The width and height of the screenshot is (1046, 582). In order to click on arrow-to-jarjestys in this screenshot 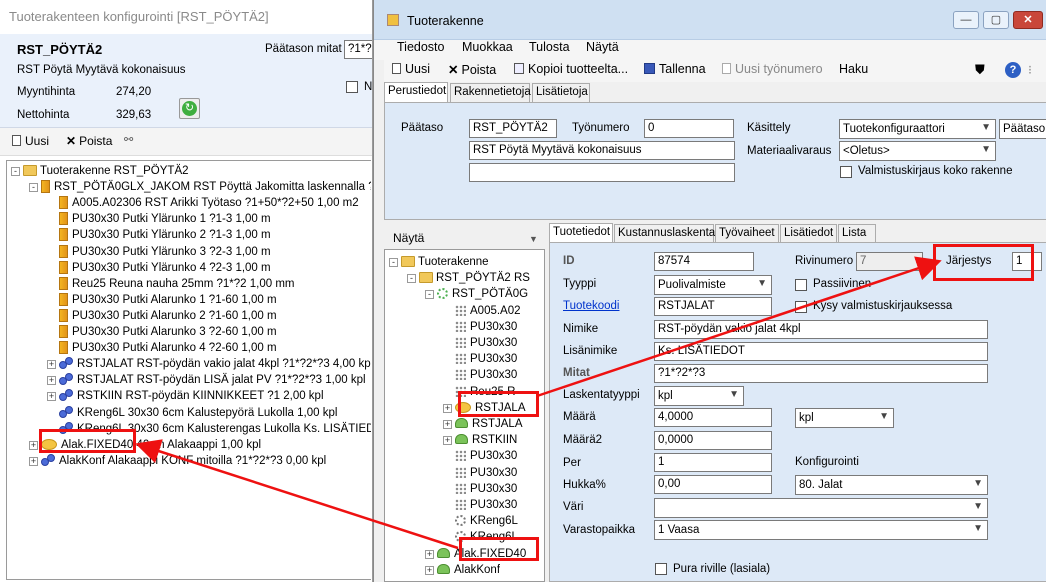, I will do `click(739, 327)`.